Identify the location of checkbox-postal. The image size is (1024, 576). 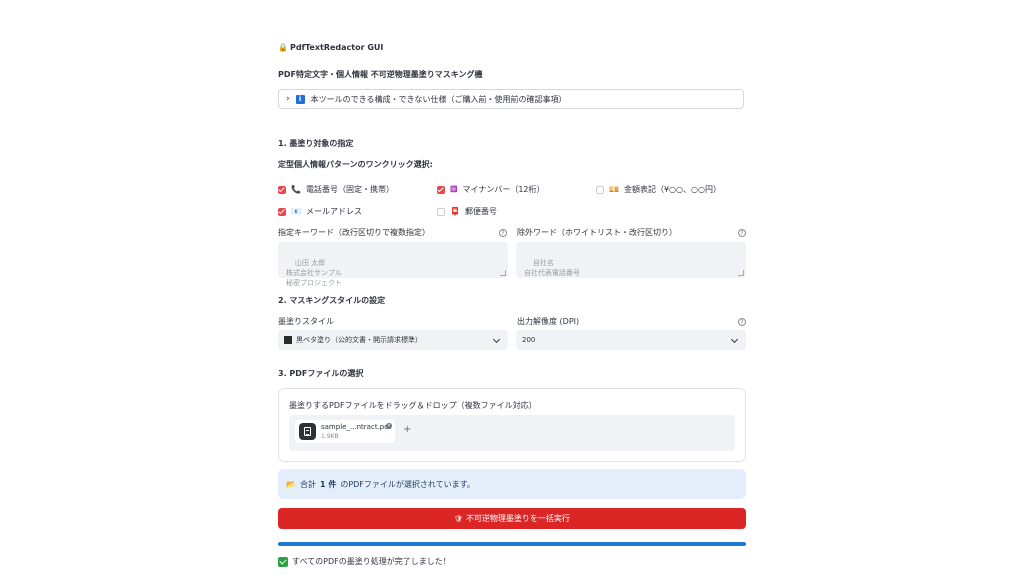
(441, 211).